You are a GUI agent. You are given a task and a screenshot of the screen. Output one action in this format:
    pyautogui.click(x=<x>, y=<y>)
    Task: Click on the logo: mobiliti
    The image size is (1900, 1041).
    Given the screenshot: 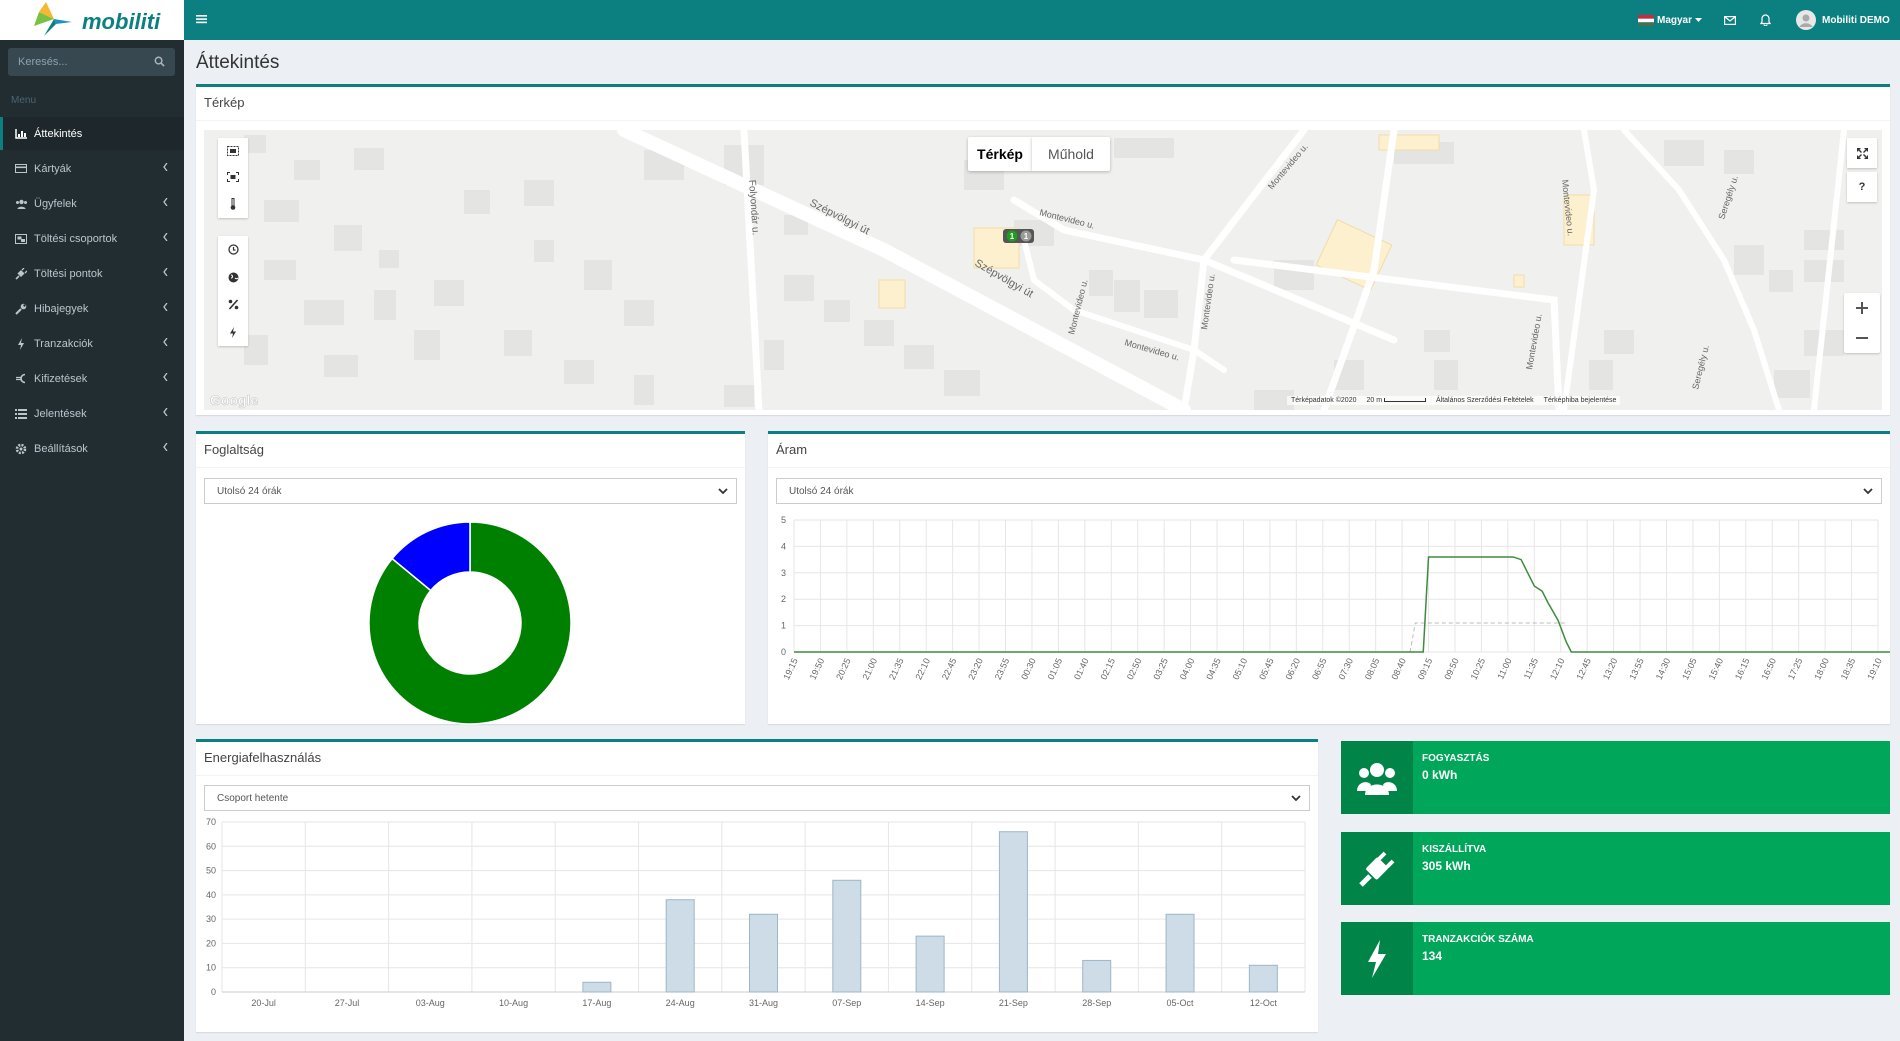 What is the action you would take?
    pyautogui.click(x=92, y=20)
    